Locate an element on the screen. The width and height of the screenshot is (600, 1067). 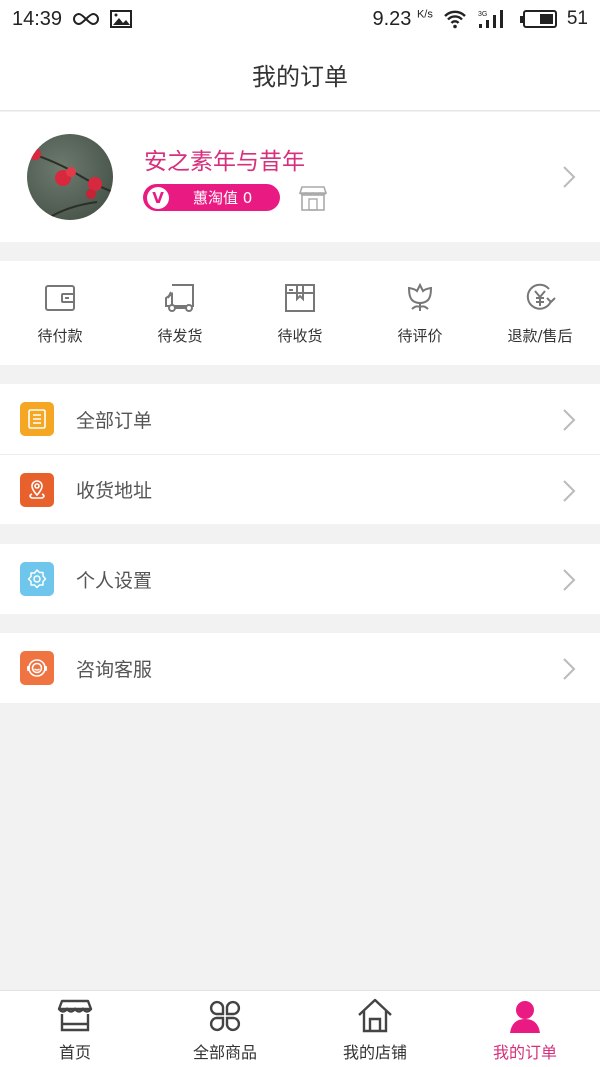
order-status-pending-review: 待评价 is located at coordinates (420, 313).